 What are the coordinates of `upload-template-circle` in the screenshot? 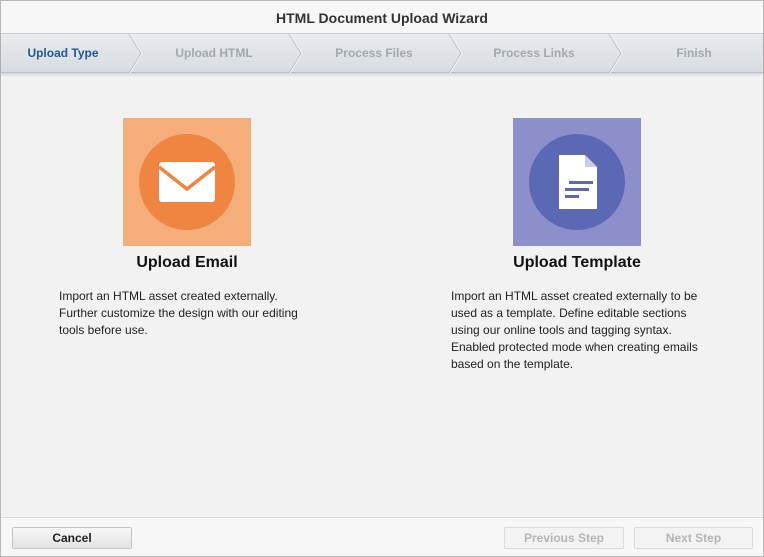 It's located at (577, 182).